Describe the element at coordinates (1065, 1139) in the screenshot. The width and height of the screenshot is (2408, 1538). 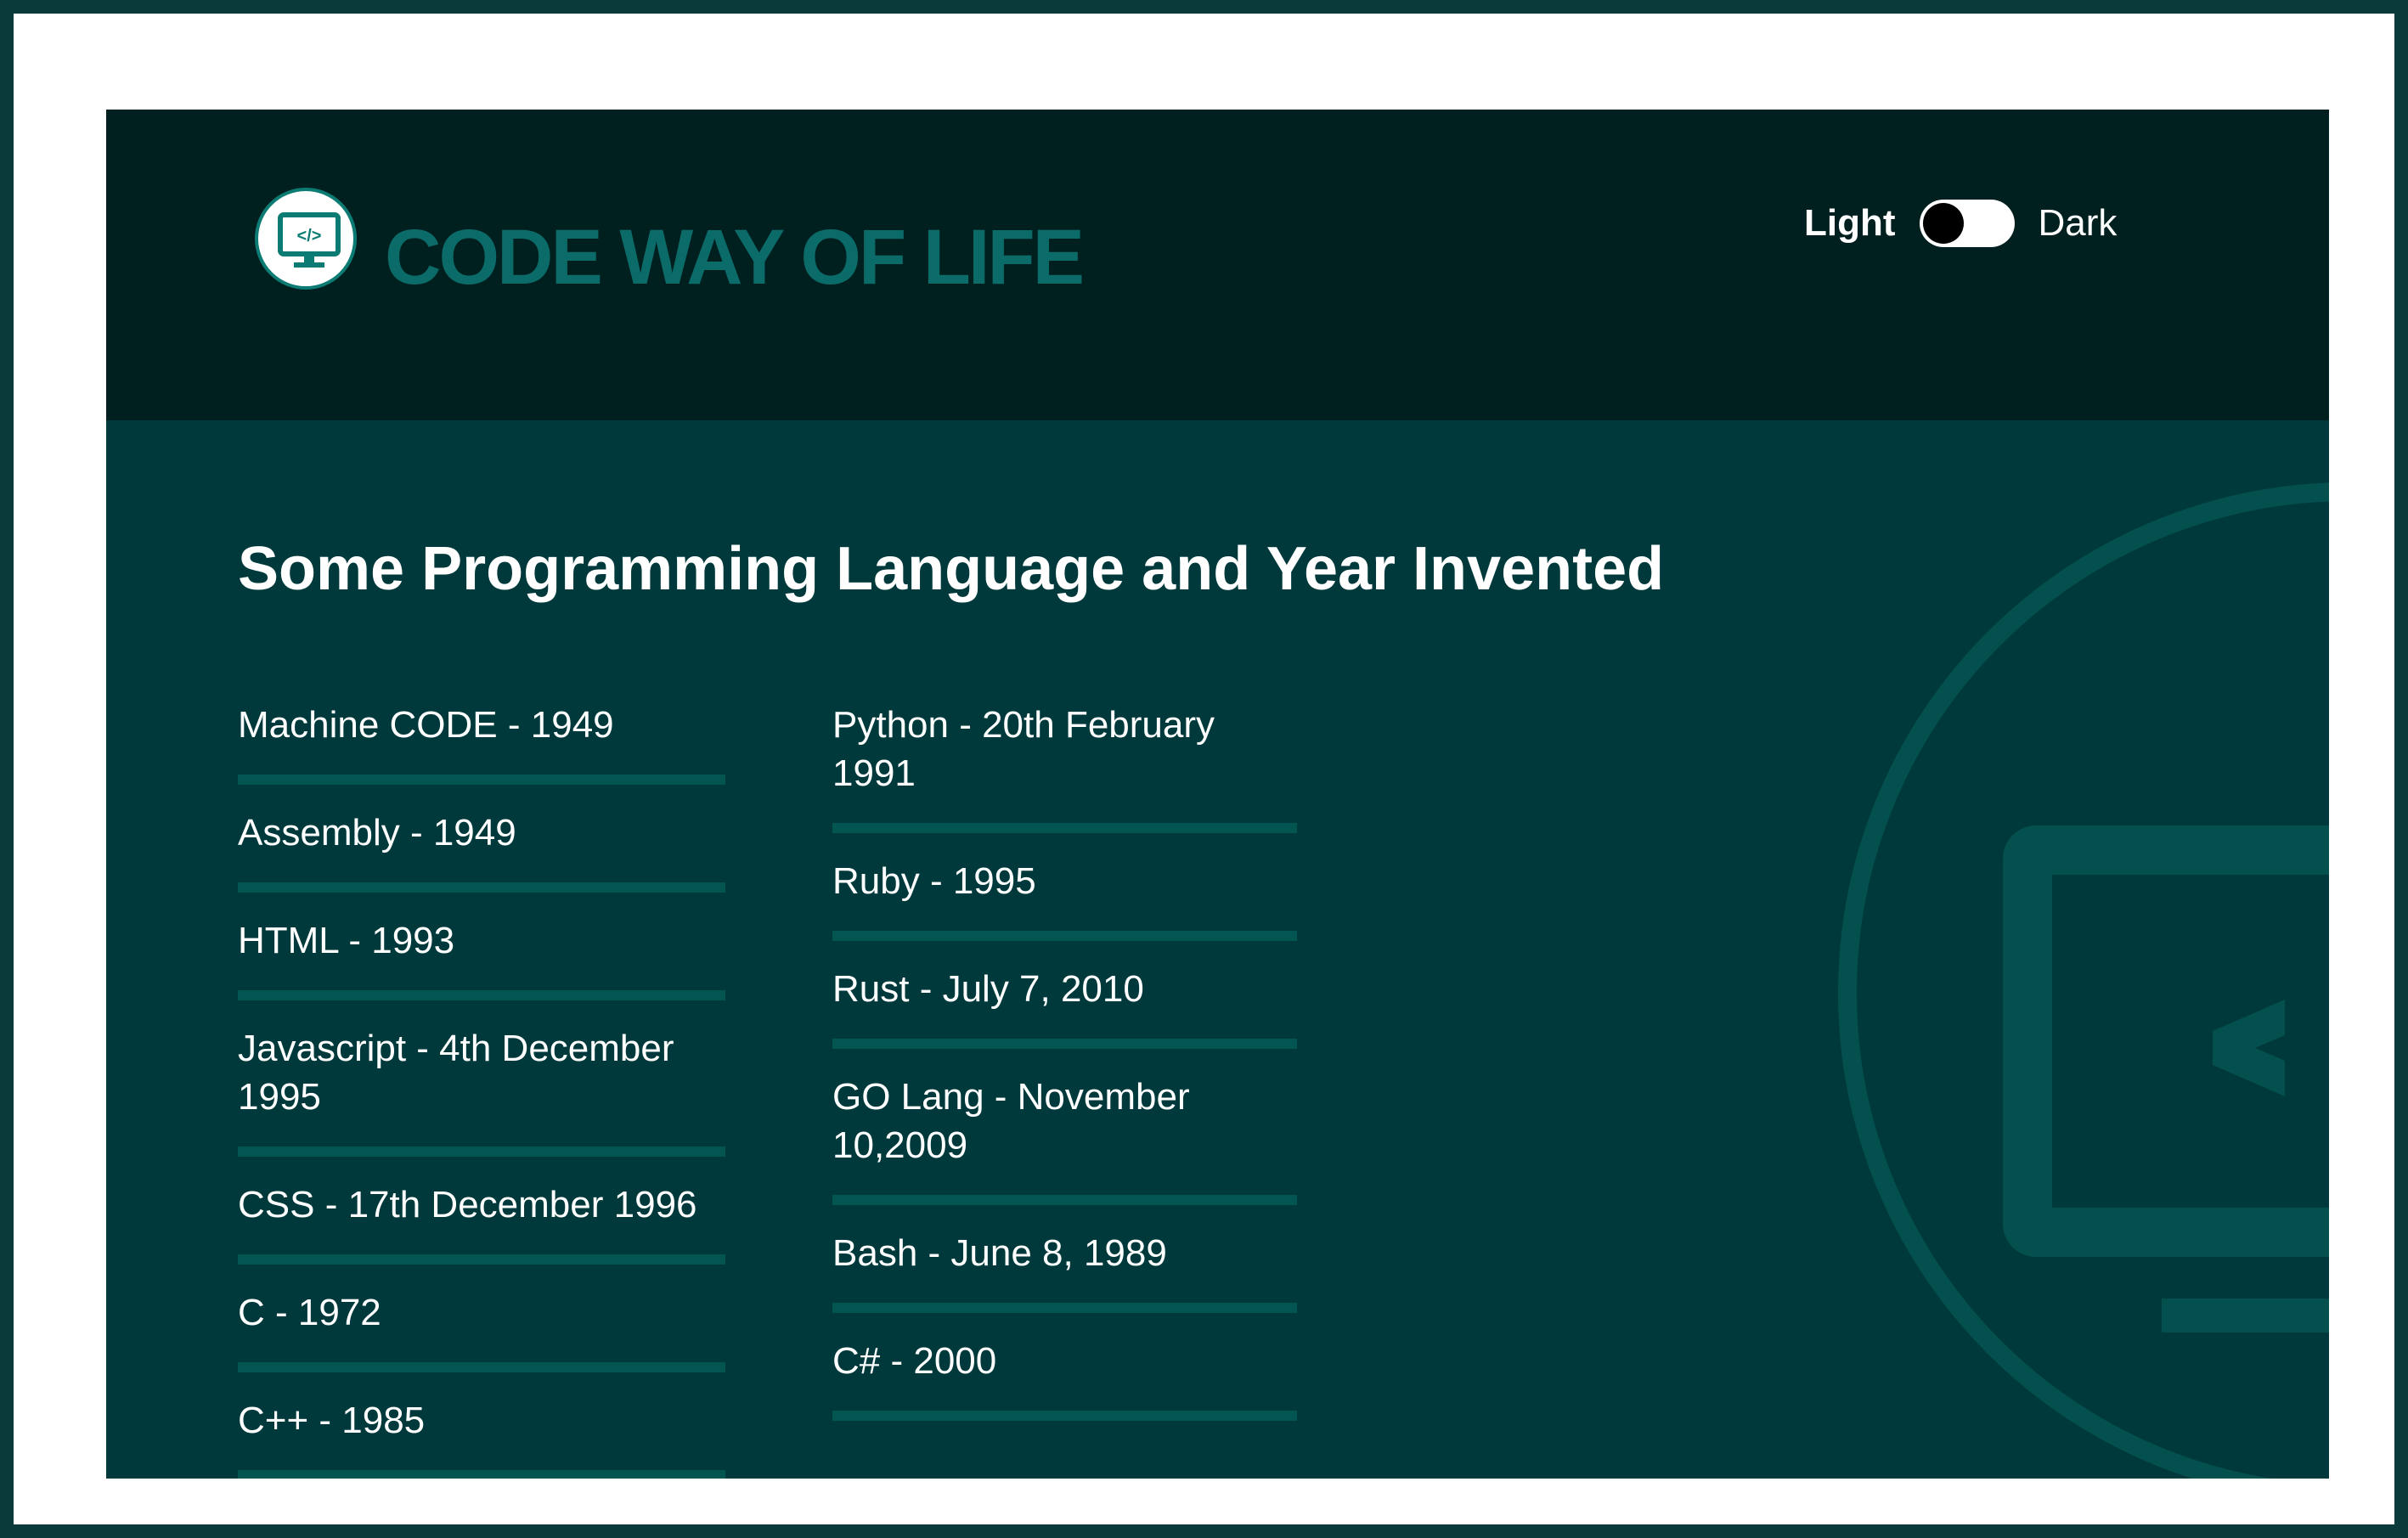
I see `language-item: GO Lang - November 10,2009` at that location.